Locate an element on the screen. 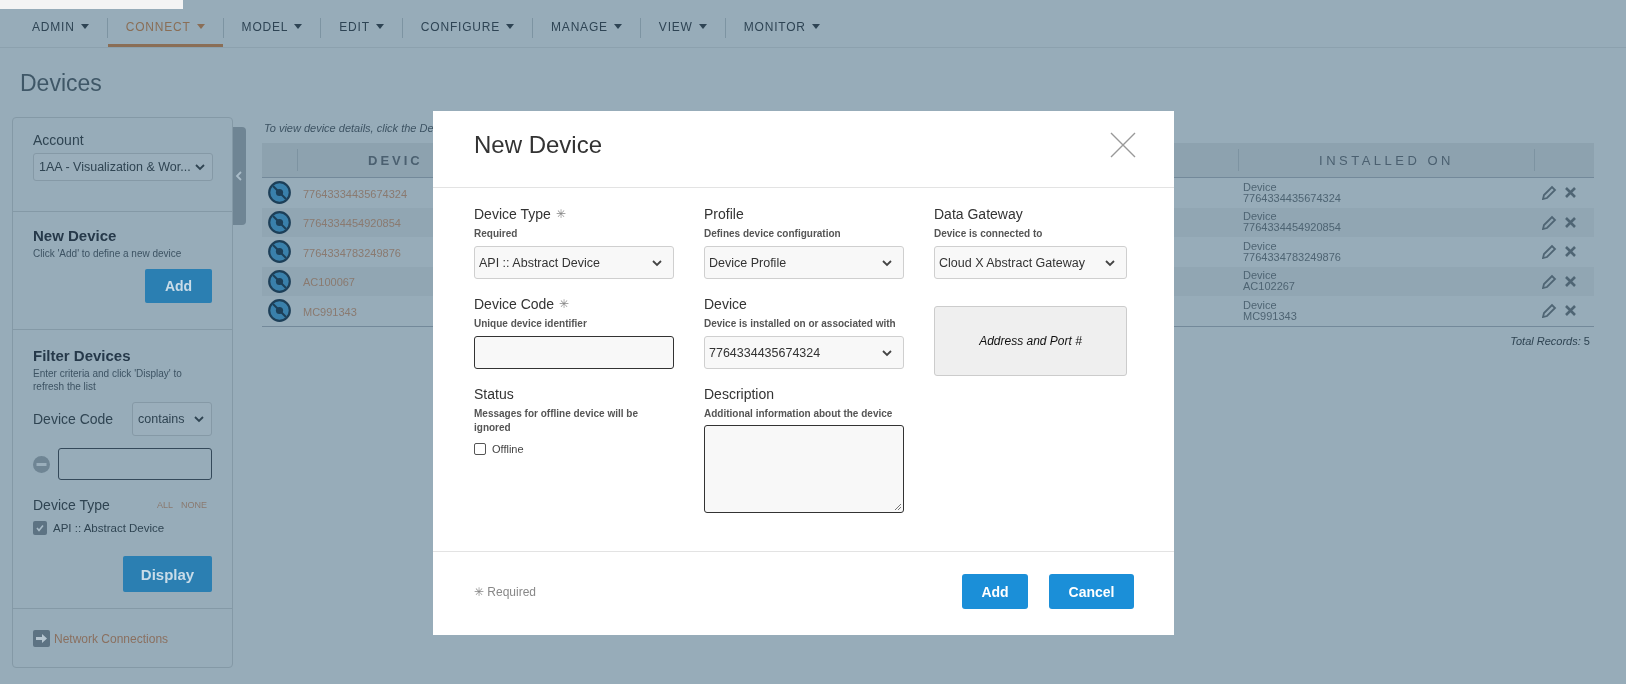 This screenshot has height=684, width=1626. table-hint: To view device details, click the De is located at coordinates (349, 128).